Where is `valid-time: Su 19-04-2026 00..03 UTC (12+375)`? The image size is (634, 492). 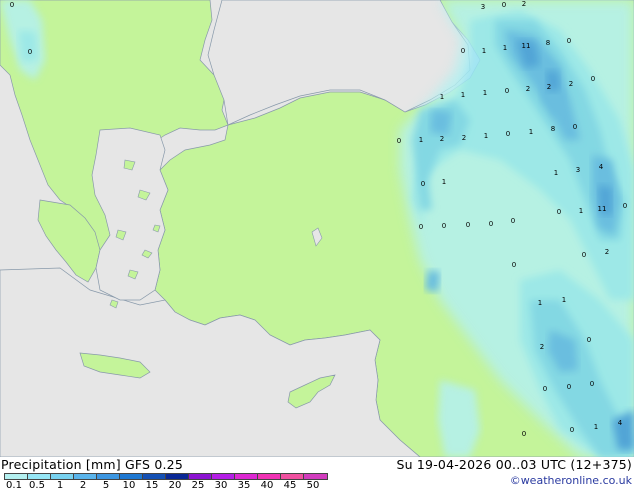 valid-time: Su 19-04-2026 00..03 UTC (12+375) is located at coordinates (514, 464).